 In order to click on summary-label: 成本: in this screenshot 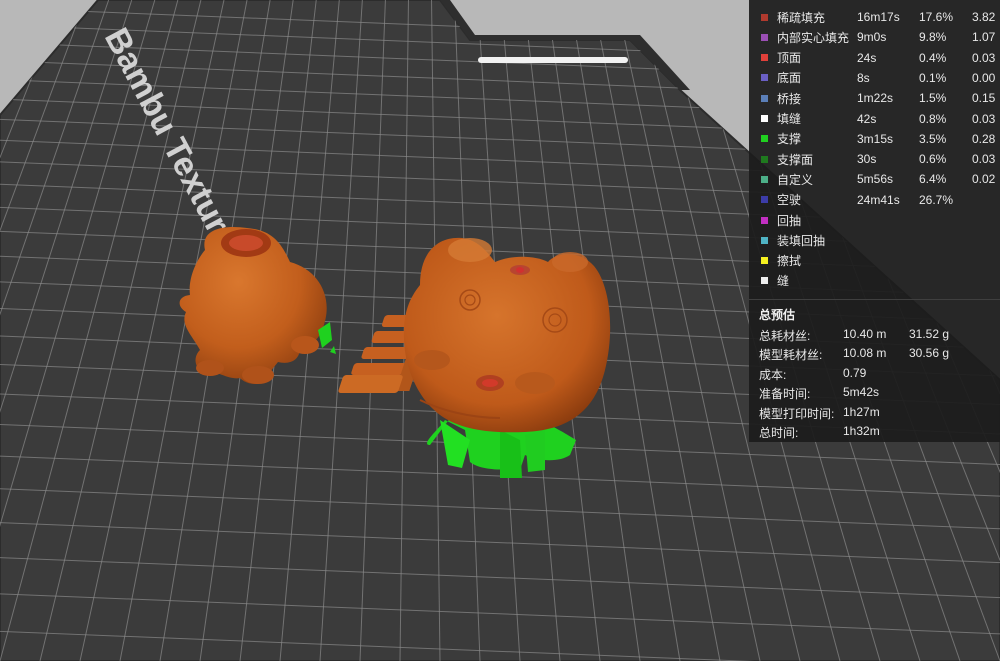, I will do `click(773, 374)`.